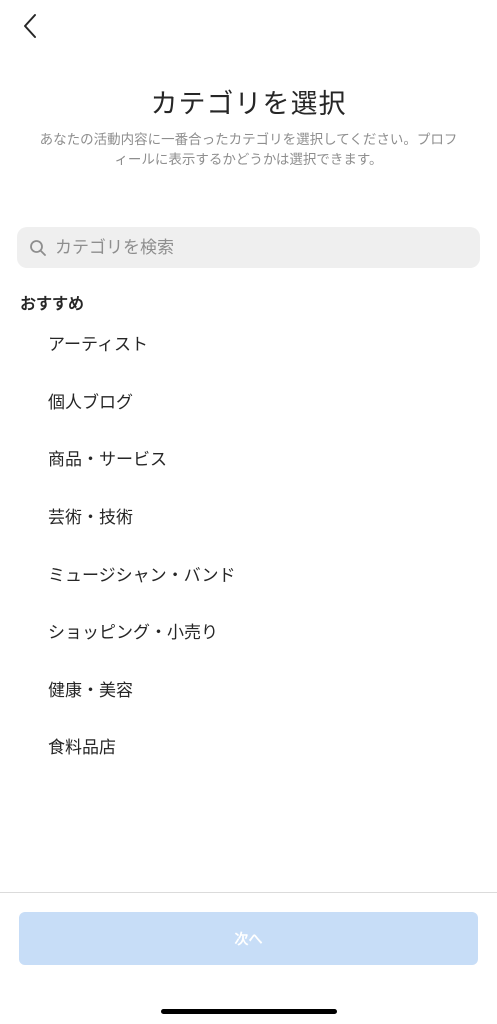 Image resolution: width=497 pixels, height=1024 pixels. I want to click on search-icon, so click(38, 248).